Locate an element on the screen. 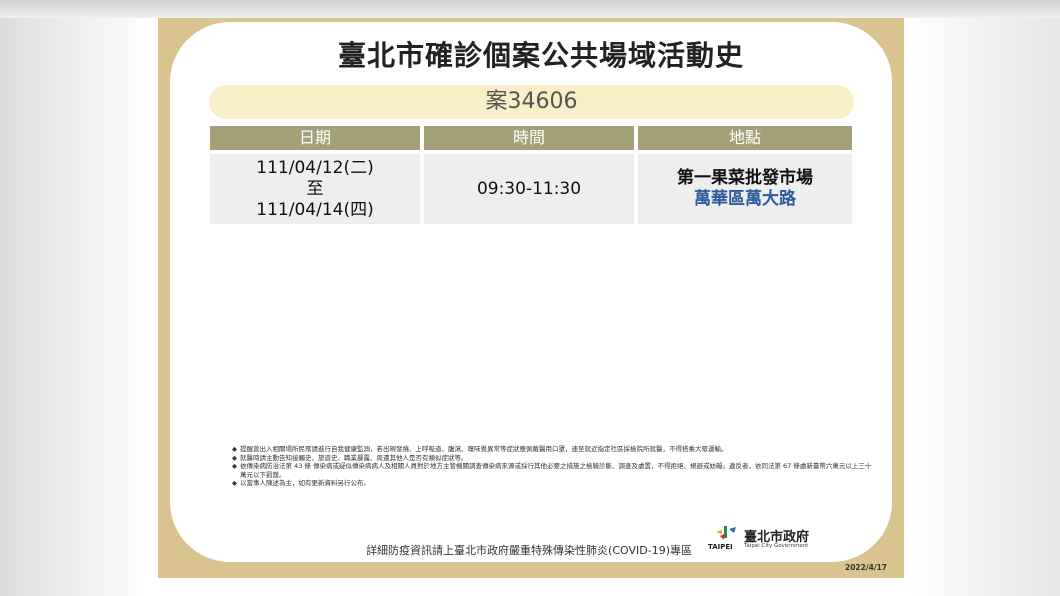 The image size is (1060, 596). logo-org-english: Taipei City Government is located at coordinates (776, 546).